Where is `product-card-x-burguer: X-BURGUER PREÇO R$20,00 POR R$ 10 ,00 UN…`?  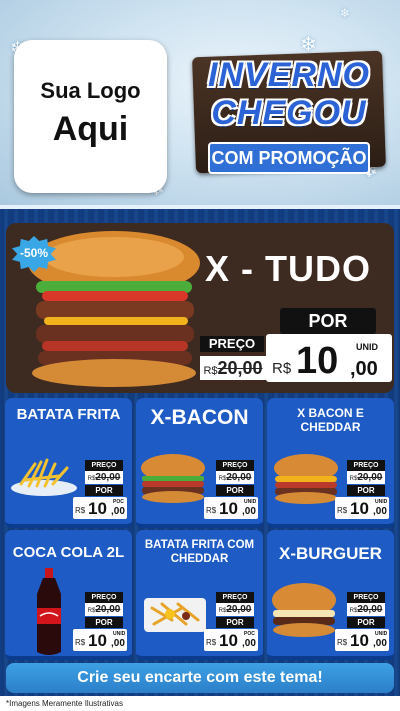 product-card-x-burguer: X-BURGUER PREÇO R$20,00 POR R$ 10 ,00 UN… is located at coordinates (330, 595).